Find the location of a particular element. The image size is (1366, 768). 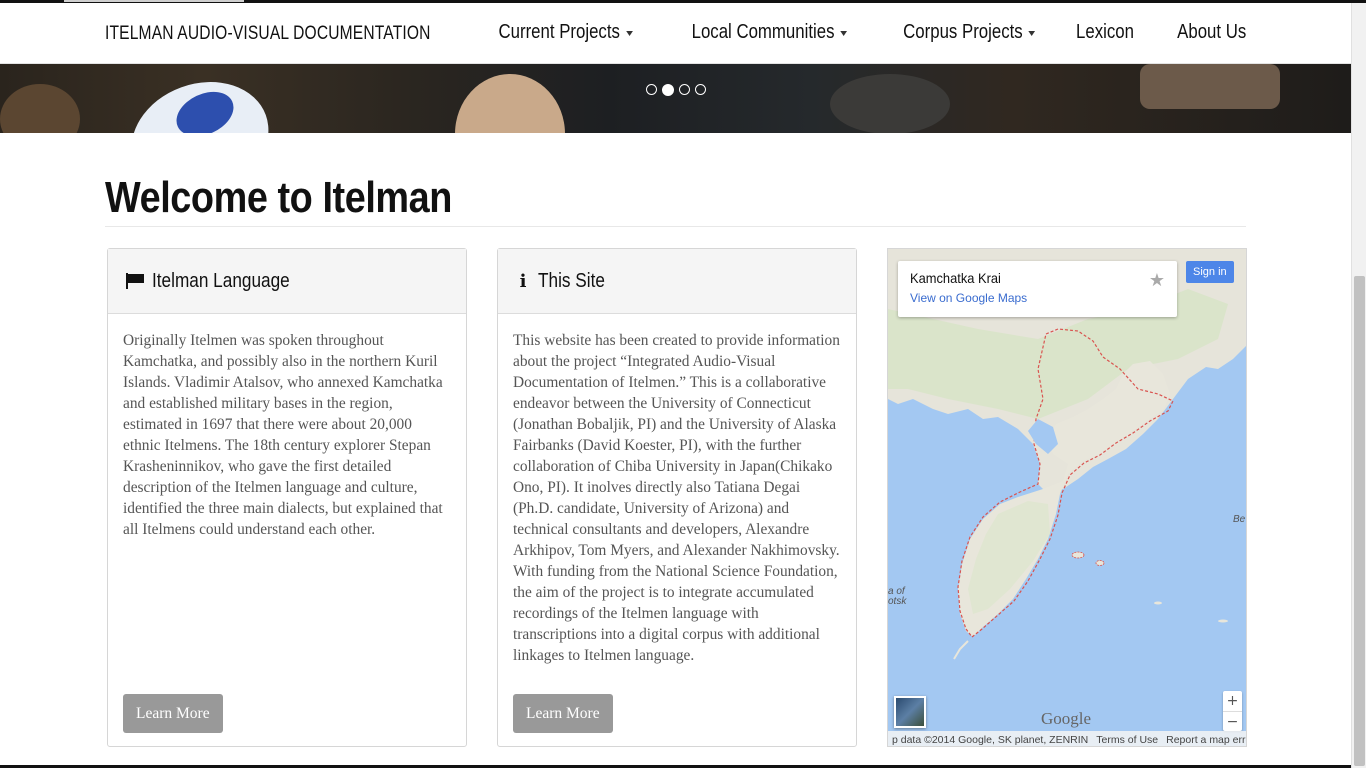

panel-header: Itelman Language is located at coordinates (287, 281).